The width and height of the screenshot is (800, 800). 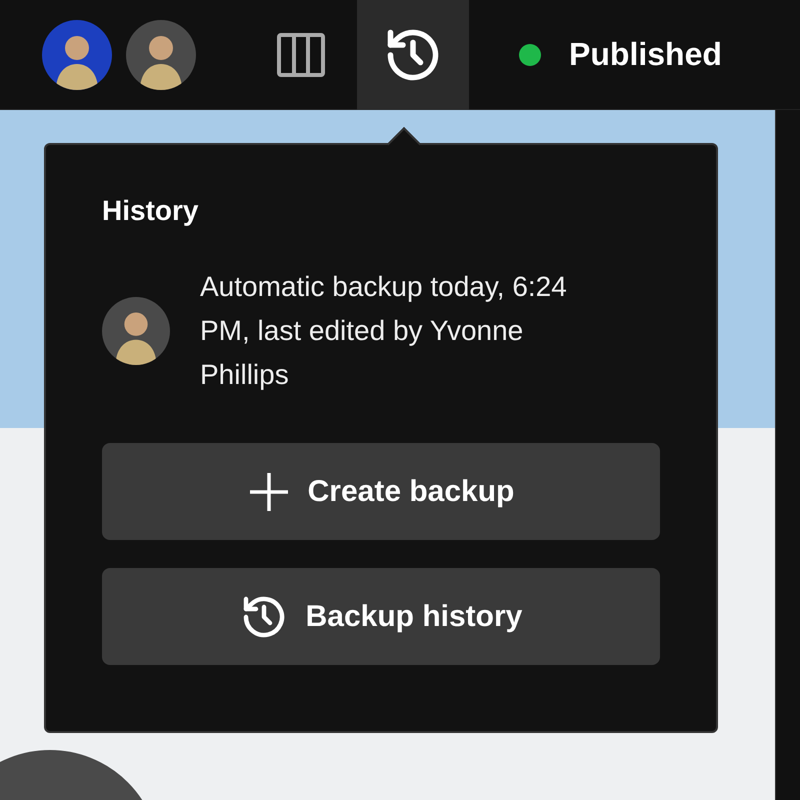 What do you see at coordinates (269, 491) in the screenshot?
I see `plus-icon` at bounding box center [269, 491].